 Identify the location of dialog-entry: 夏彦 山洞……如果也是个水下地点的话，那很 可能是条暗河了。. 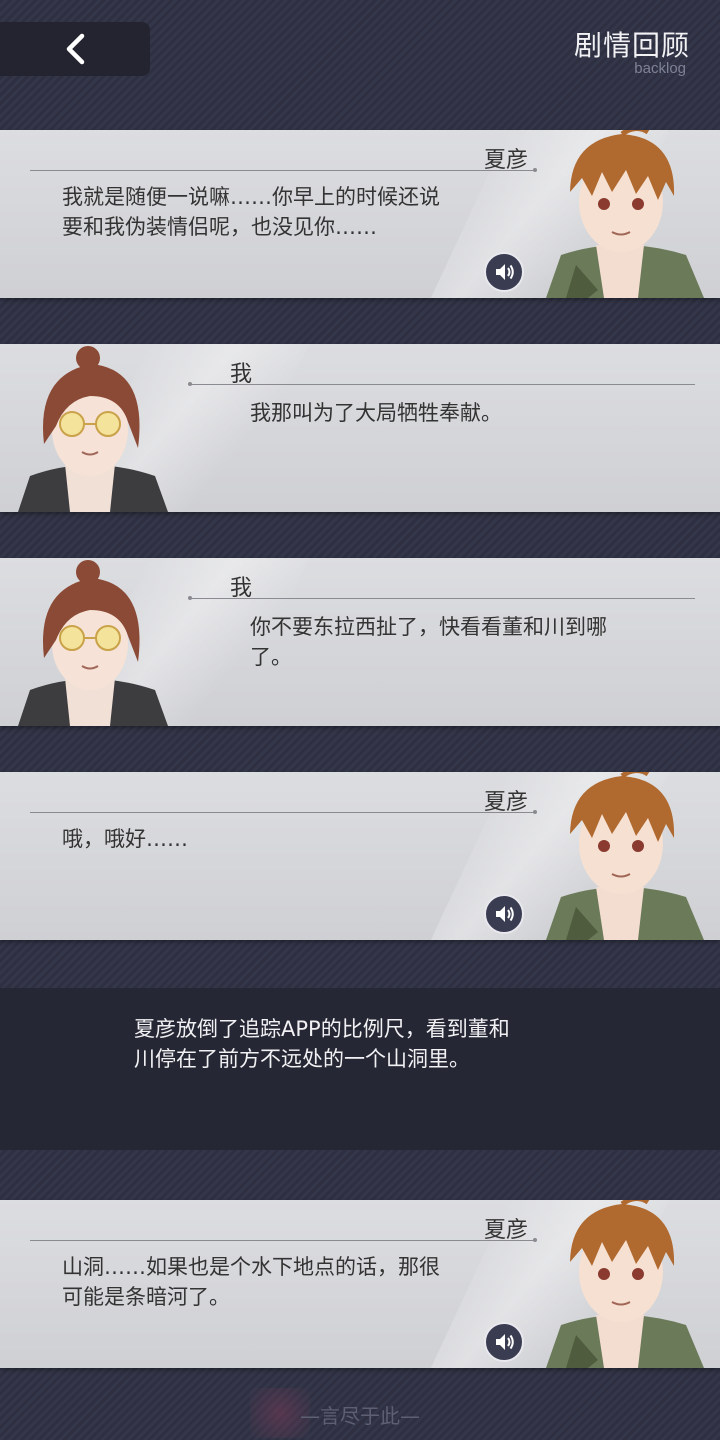
(360, 1284).